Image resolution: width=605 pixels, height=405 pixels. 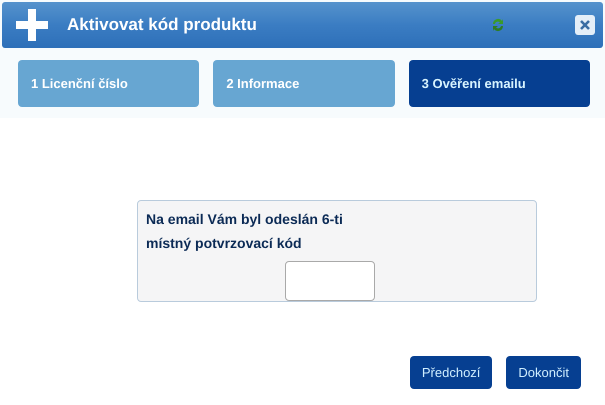 What do you see at coordinates (245, 231) in the screenshot?
I see `instruction-text: Na email Vám byl odeslán 6-ti místný potvrzovací kód` at bounding box center [245, 231].